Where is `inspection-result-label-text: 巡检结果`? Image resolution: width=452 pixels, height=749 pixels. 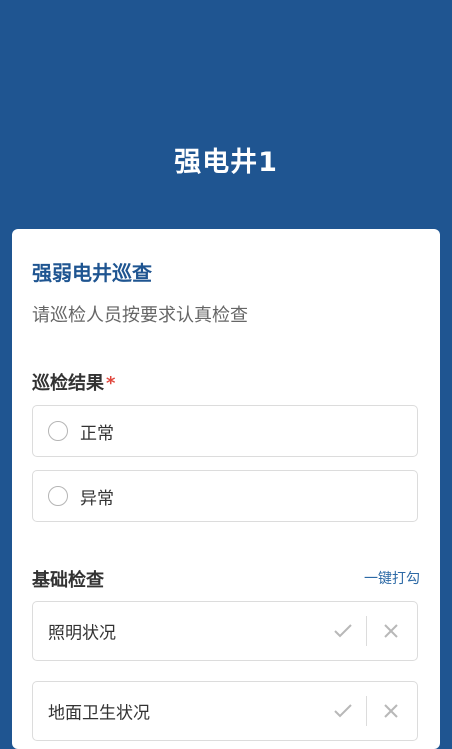 inspection-result-label-text: 巡检结果 is located at coordinates (68, 383).